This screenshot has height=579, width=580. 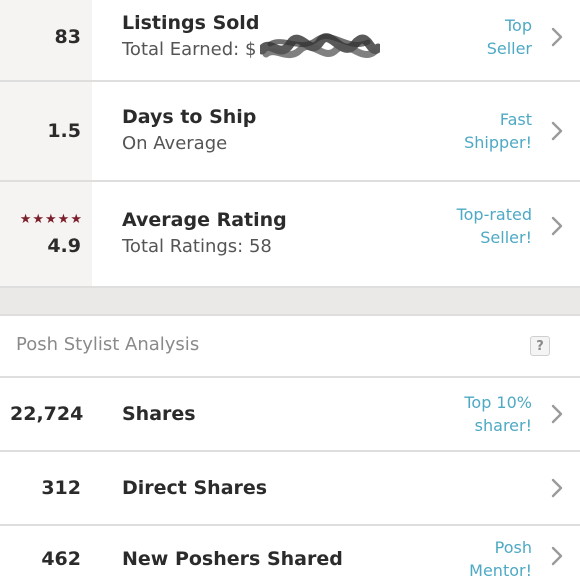 What do you see at coordinates (175, 143) in the screenshot?
I see `days-to-ship-subtitle: On Average` at bounding box center [175, 143].